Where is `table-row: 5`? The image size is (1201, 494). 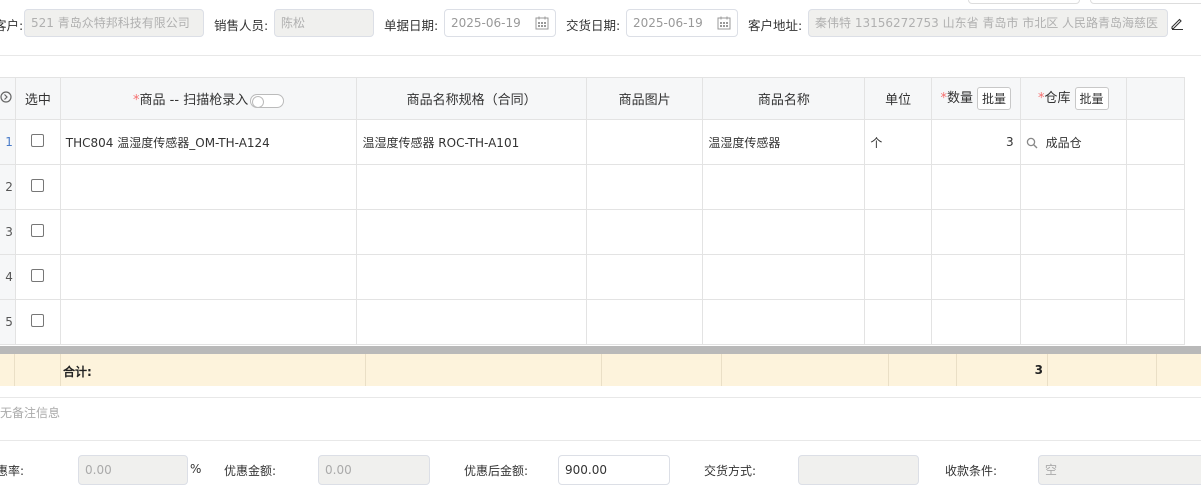 table-row: 5 is located at coordinates (593, 322).